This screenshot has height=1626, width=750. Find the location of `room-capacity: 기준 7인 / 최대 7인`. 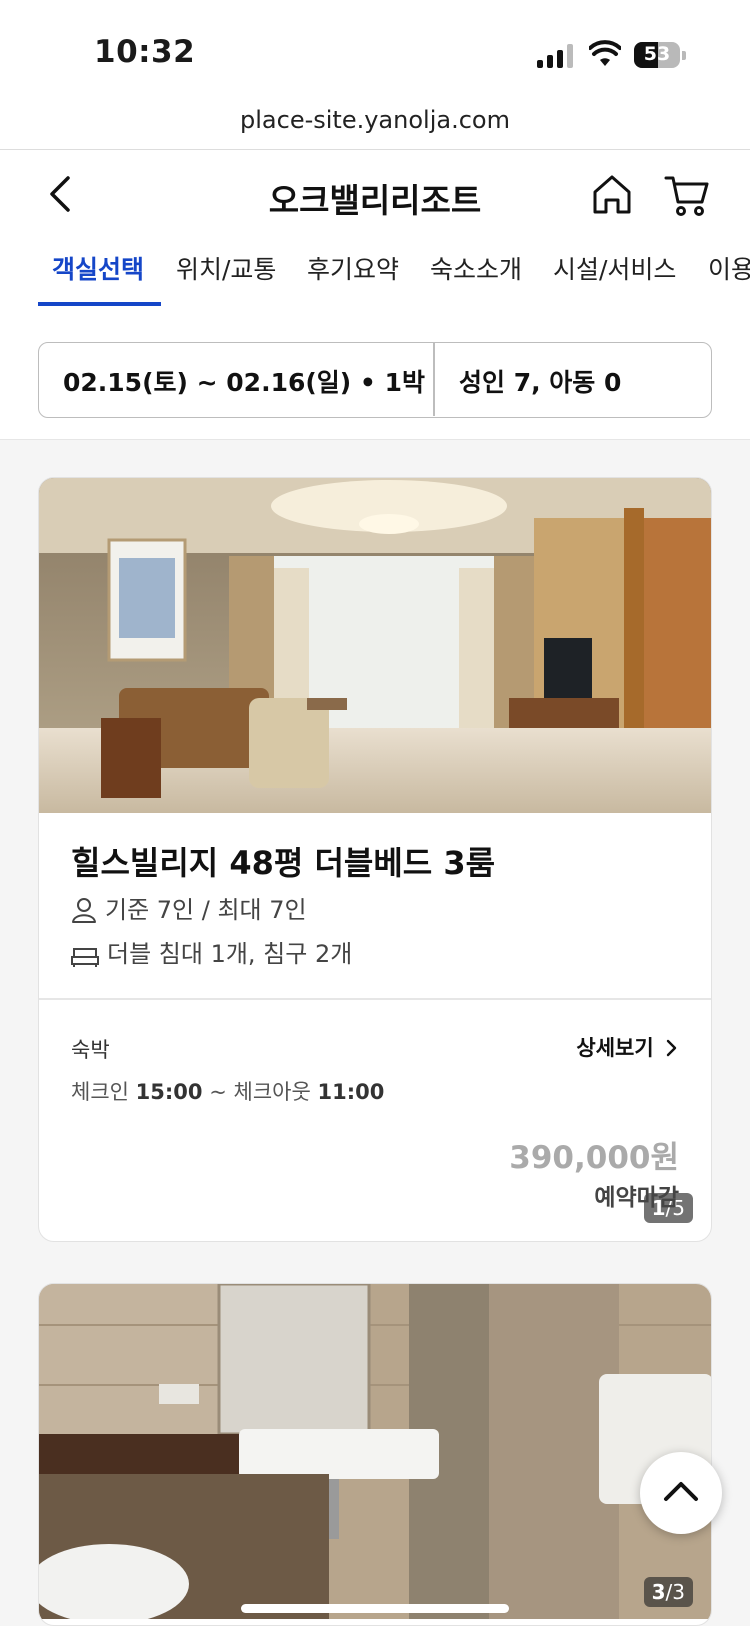

room-capacity: 기준 7인 / 최대 7인 is located at coordinates (189, 907).